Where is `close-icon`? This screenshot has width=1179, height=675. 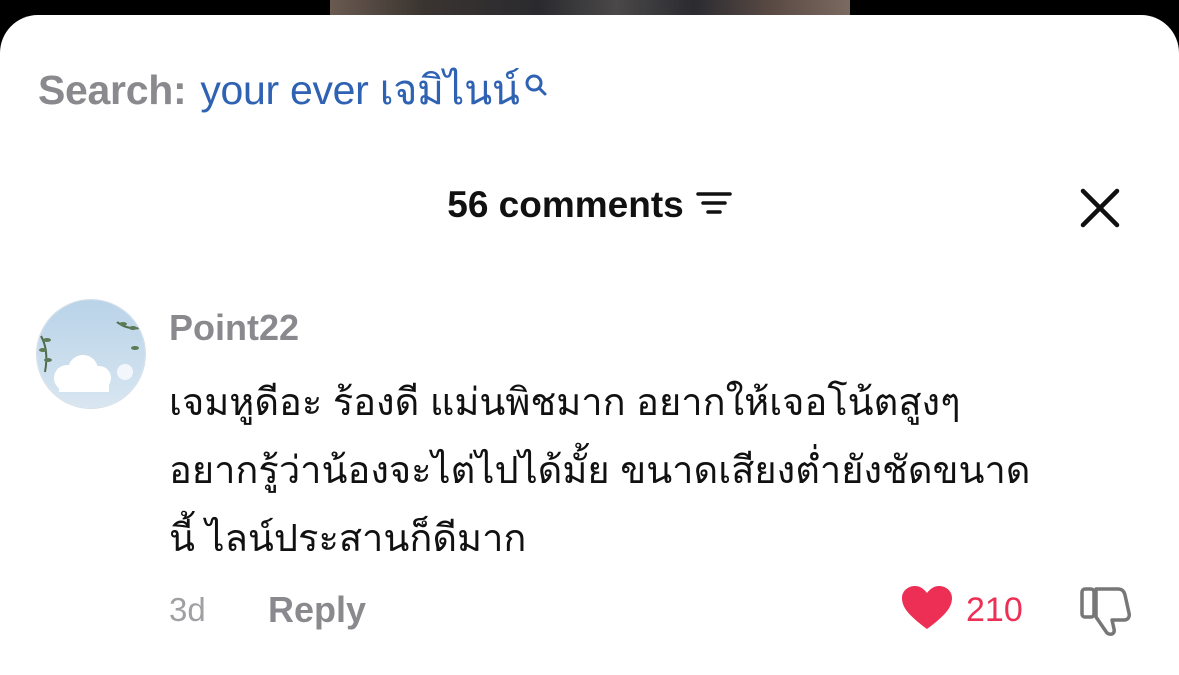 close-icon is located at coordinates (1100, 208).